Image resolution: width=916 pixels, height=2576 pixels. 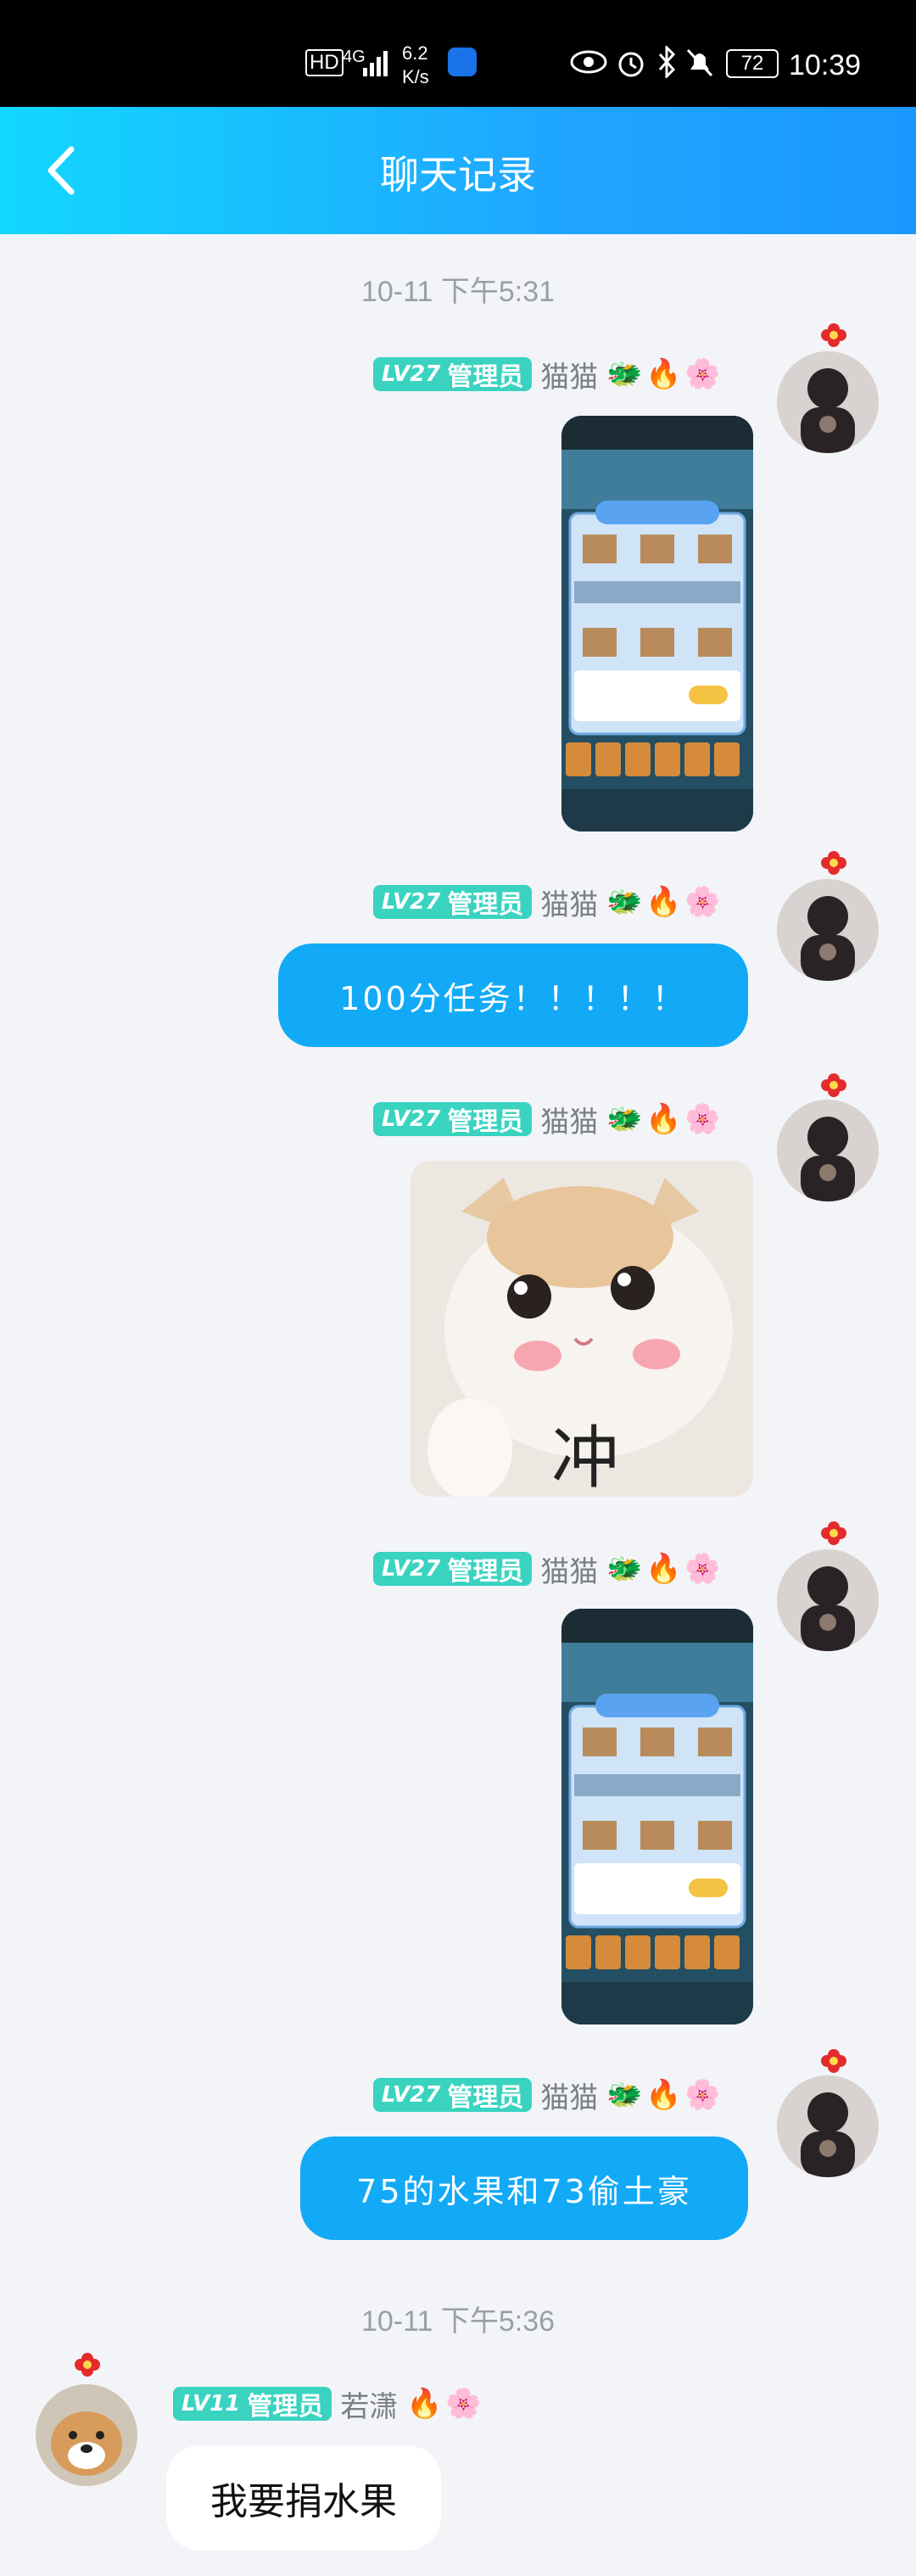 I want to click on sender-name: 若潇, so click(x=369, y=2404).